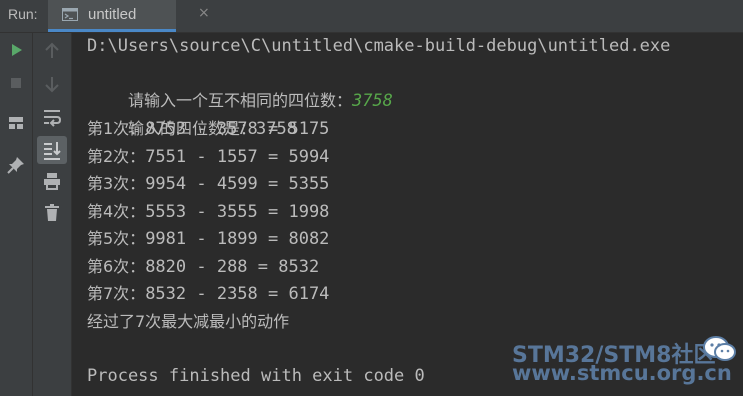  I want to click on step-expression: 9981 - 1899 = 8082, so click(237, 239).